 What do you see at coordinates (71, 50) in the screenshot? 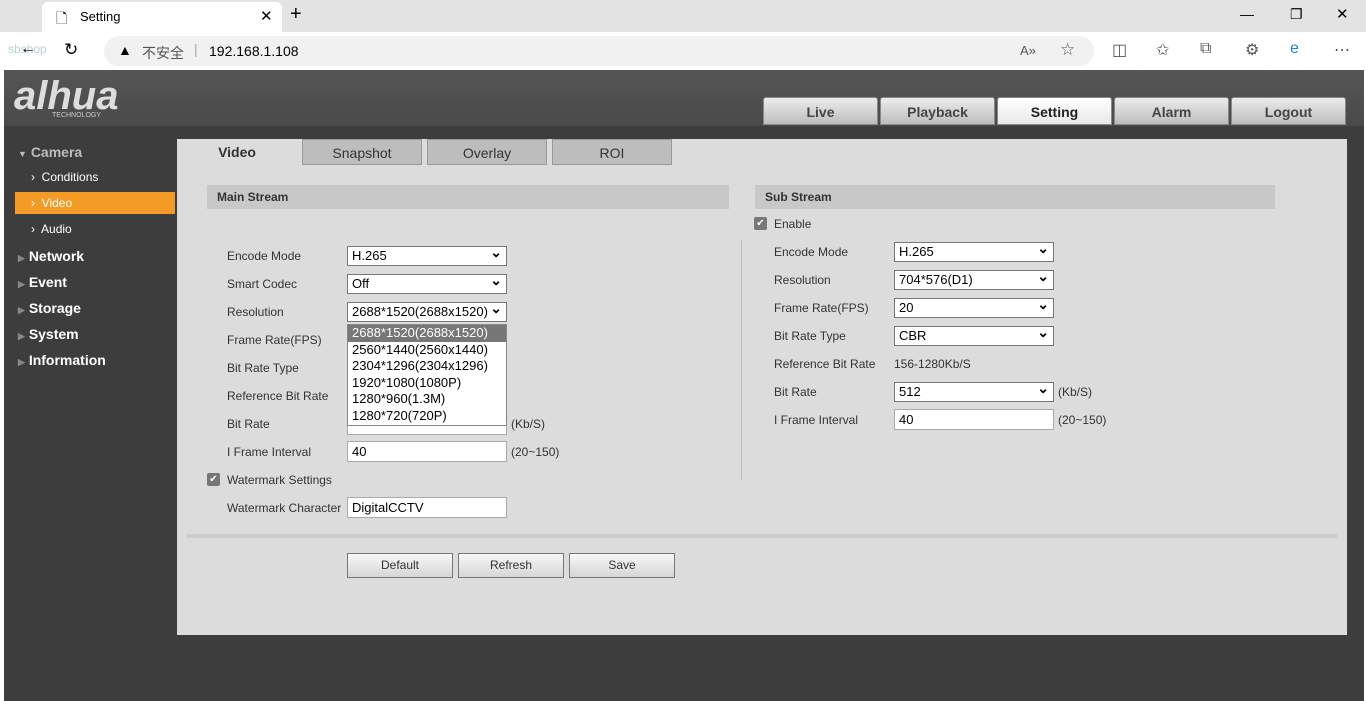
I see `refresh-icon: ↻` at bounding box center [71, 50].